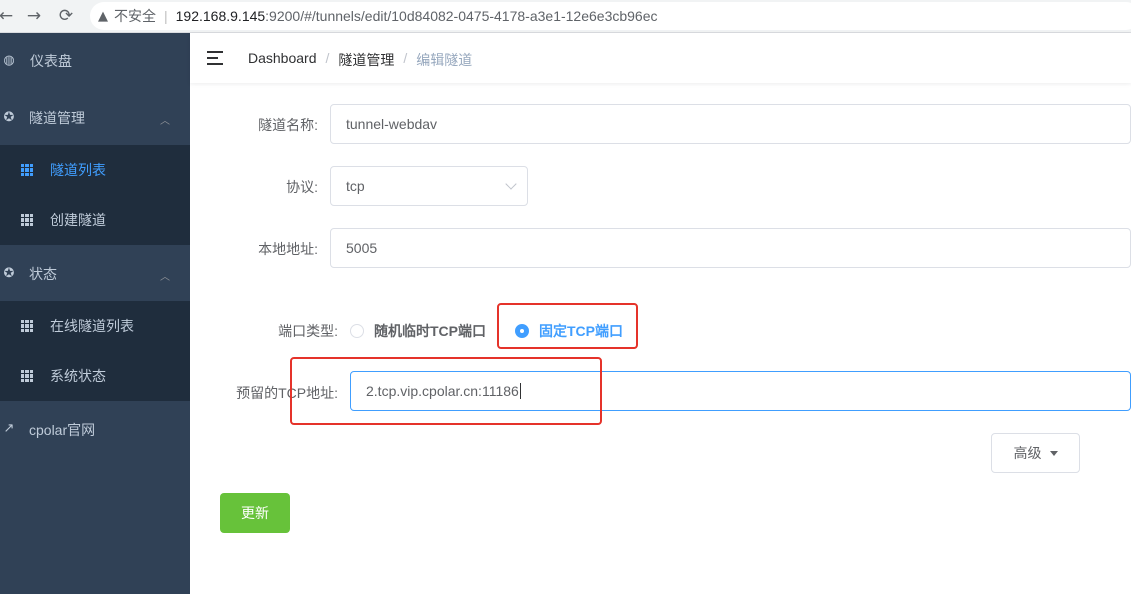 The height and width of the screenshot is (594, 1131). Describe the element at coordinates (51, 61) in the screenshot. I see `sidebar-item-label: 仪表盘` at that location.